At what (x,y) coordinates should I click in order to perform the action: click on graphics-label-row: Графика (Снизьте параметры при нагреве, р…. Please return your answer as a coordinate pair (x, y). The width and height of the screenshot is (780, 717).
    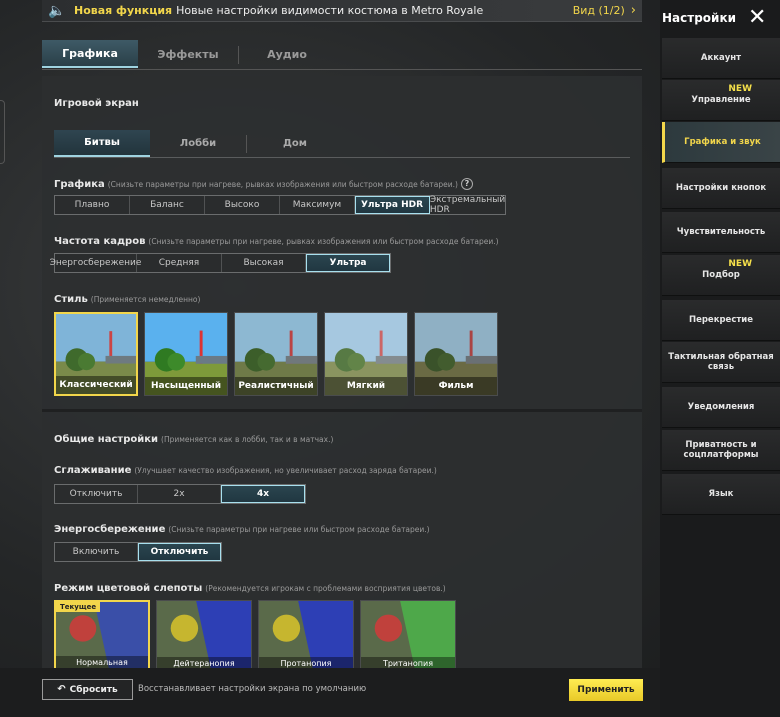
    Looking at the image, I should click on (263, 184).